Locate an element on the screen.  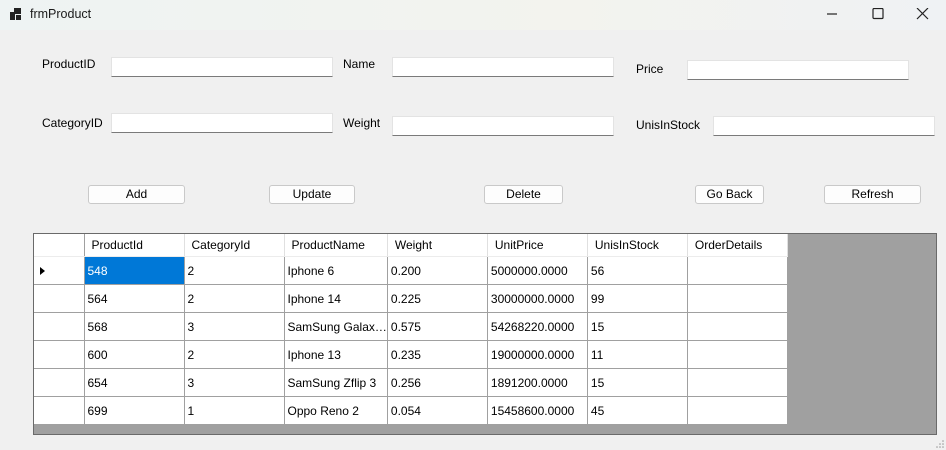
row-header-corner is located at coordinates (59, 245).